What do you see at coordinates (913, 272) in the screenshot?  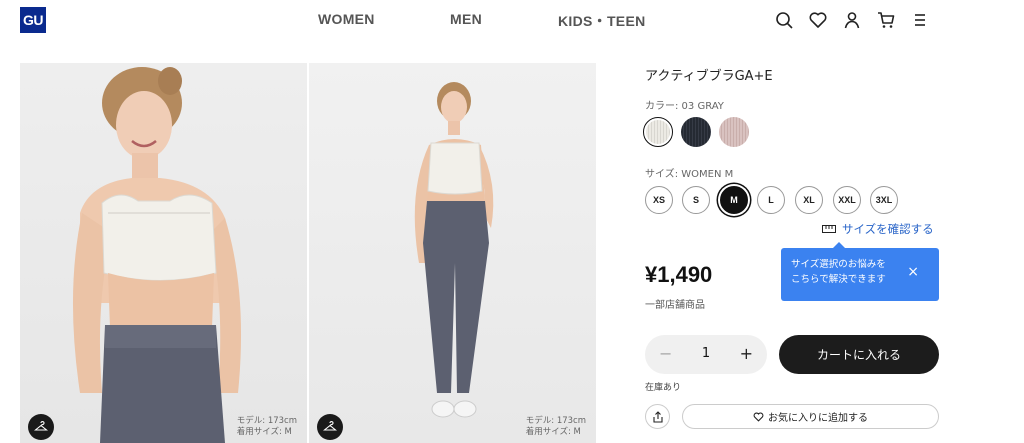 I see `close-icon: ×` at bounding box center [913, 272].